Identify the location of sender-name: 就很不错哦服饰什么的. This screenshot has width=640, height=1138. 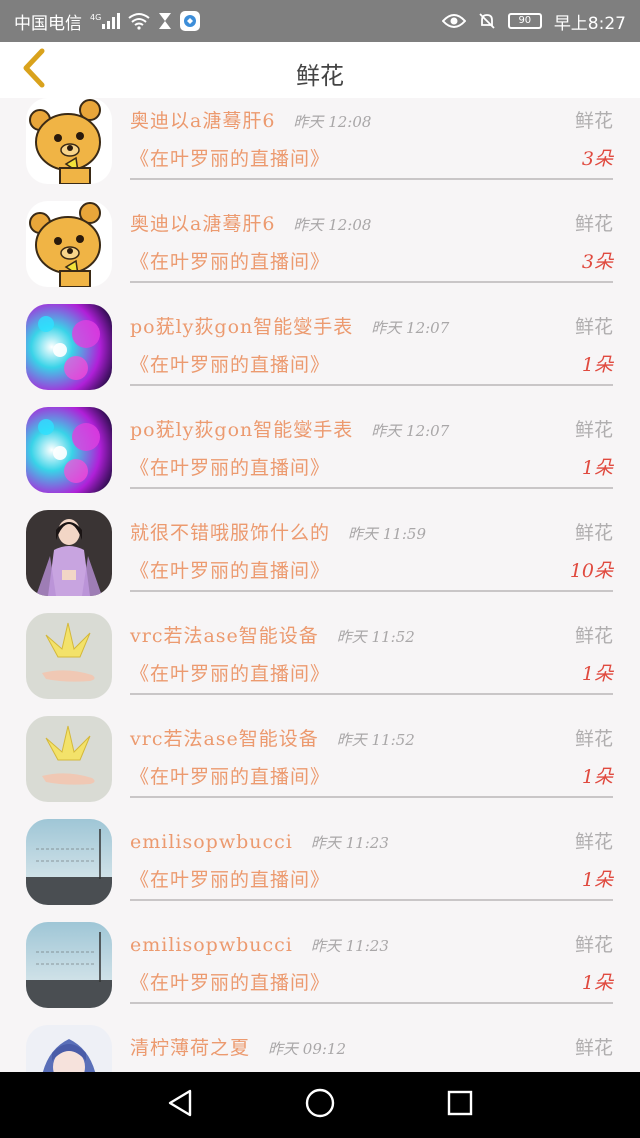
(230, 533).